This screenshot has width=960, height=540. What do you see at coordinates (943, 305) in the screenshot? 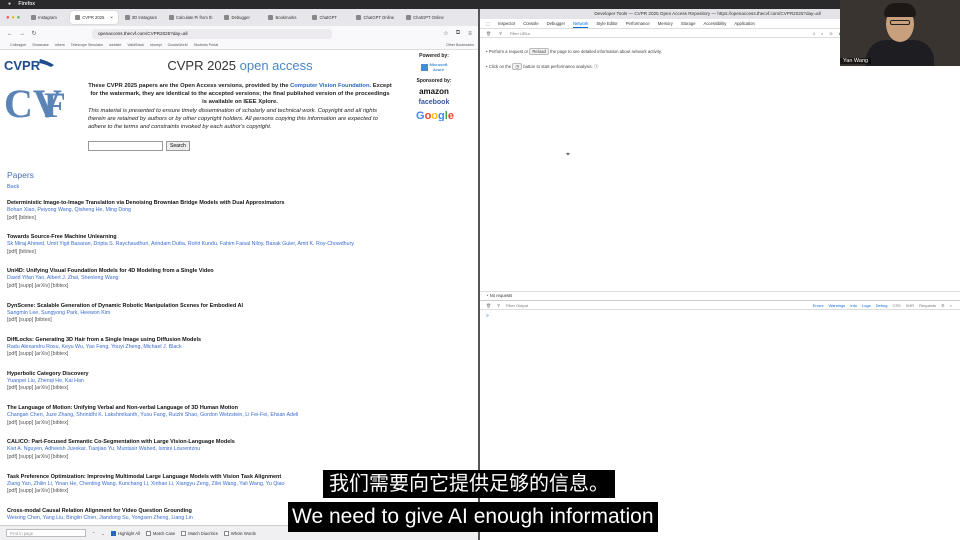
I see `settings-gear-icon: ⚙` at bounding box center [943, 305].